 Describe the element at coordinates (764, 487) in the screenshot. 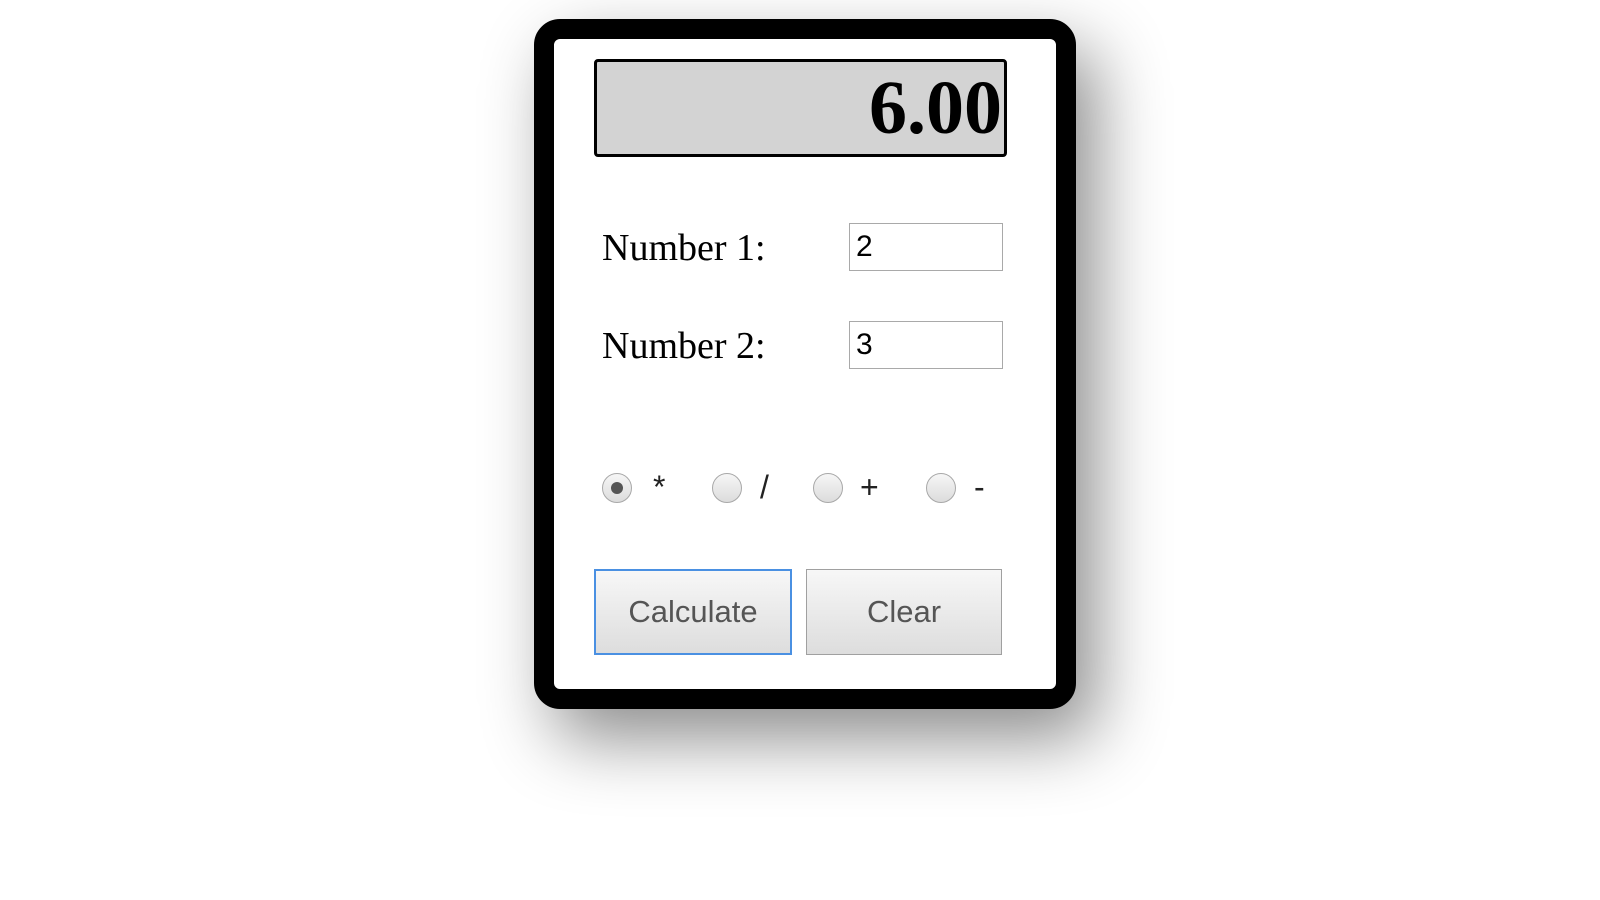

I see `divide-label: /` at that location.